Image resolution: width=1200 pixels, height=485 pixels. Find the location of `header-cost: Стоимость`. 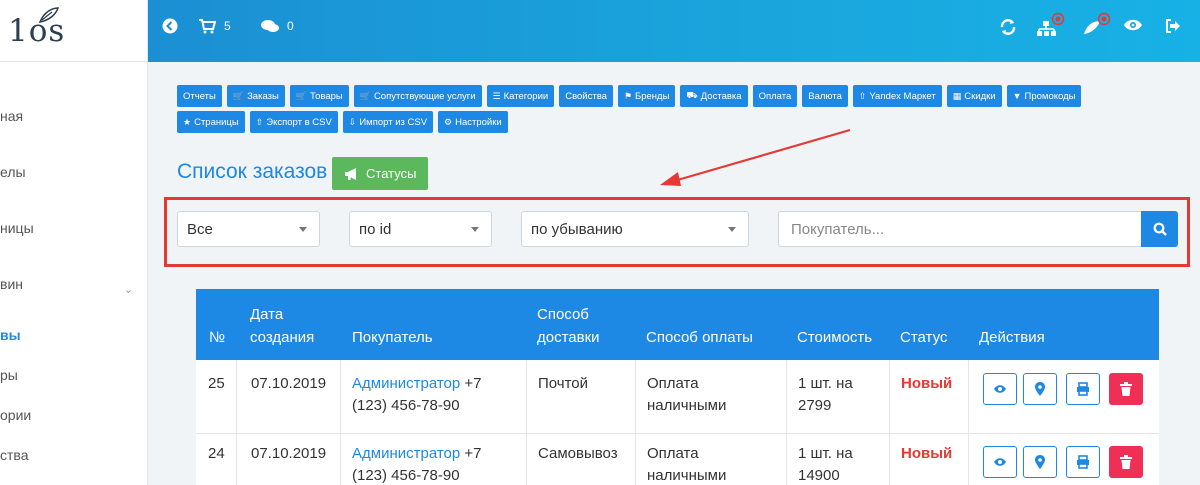

header-cost: Стоимость is located at coordinates (834, 337).